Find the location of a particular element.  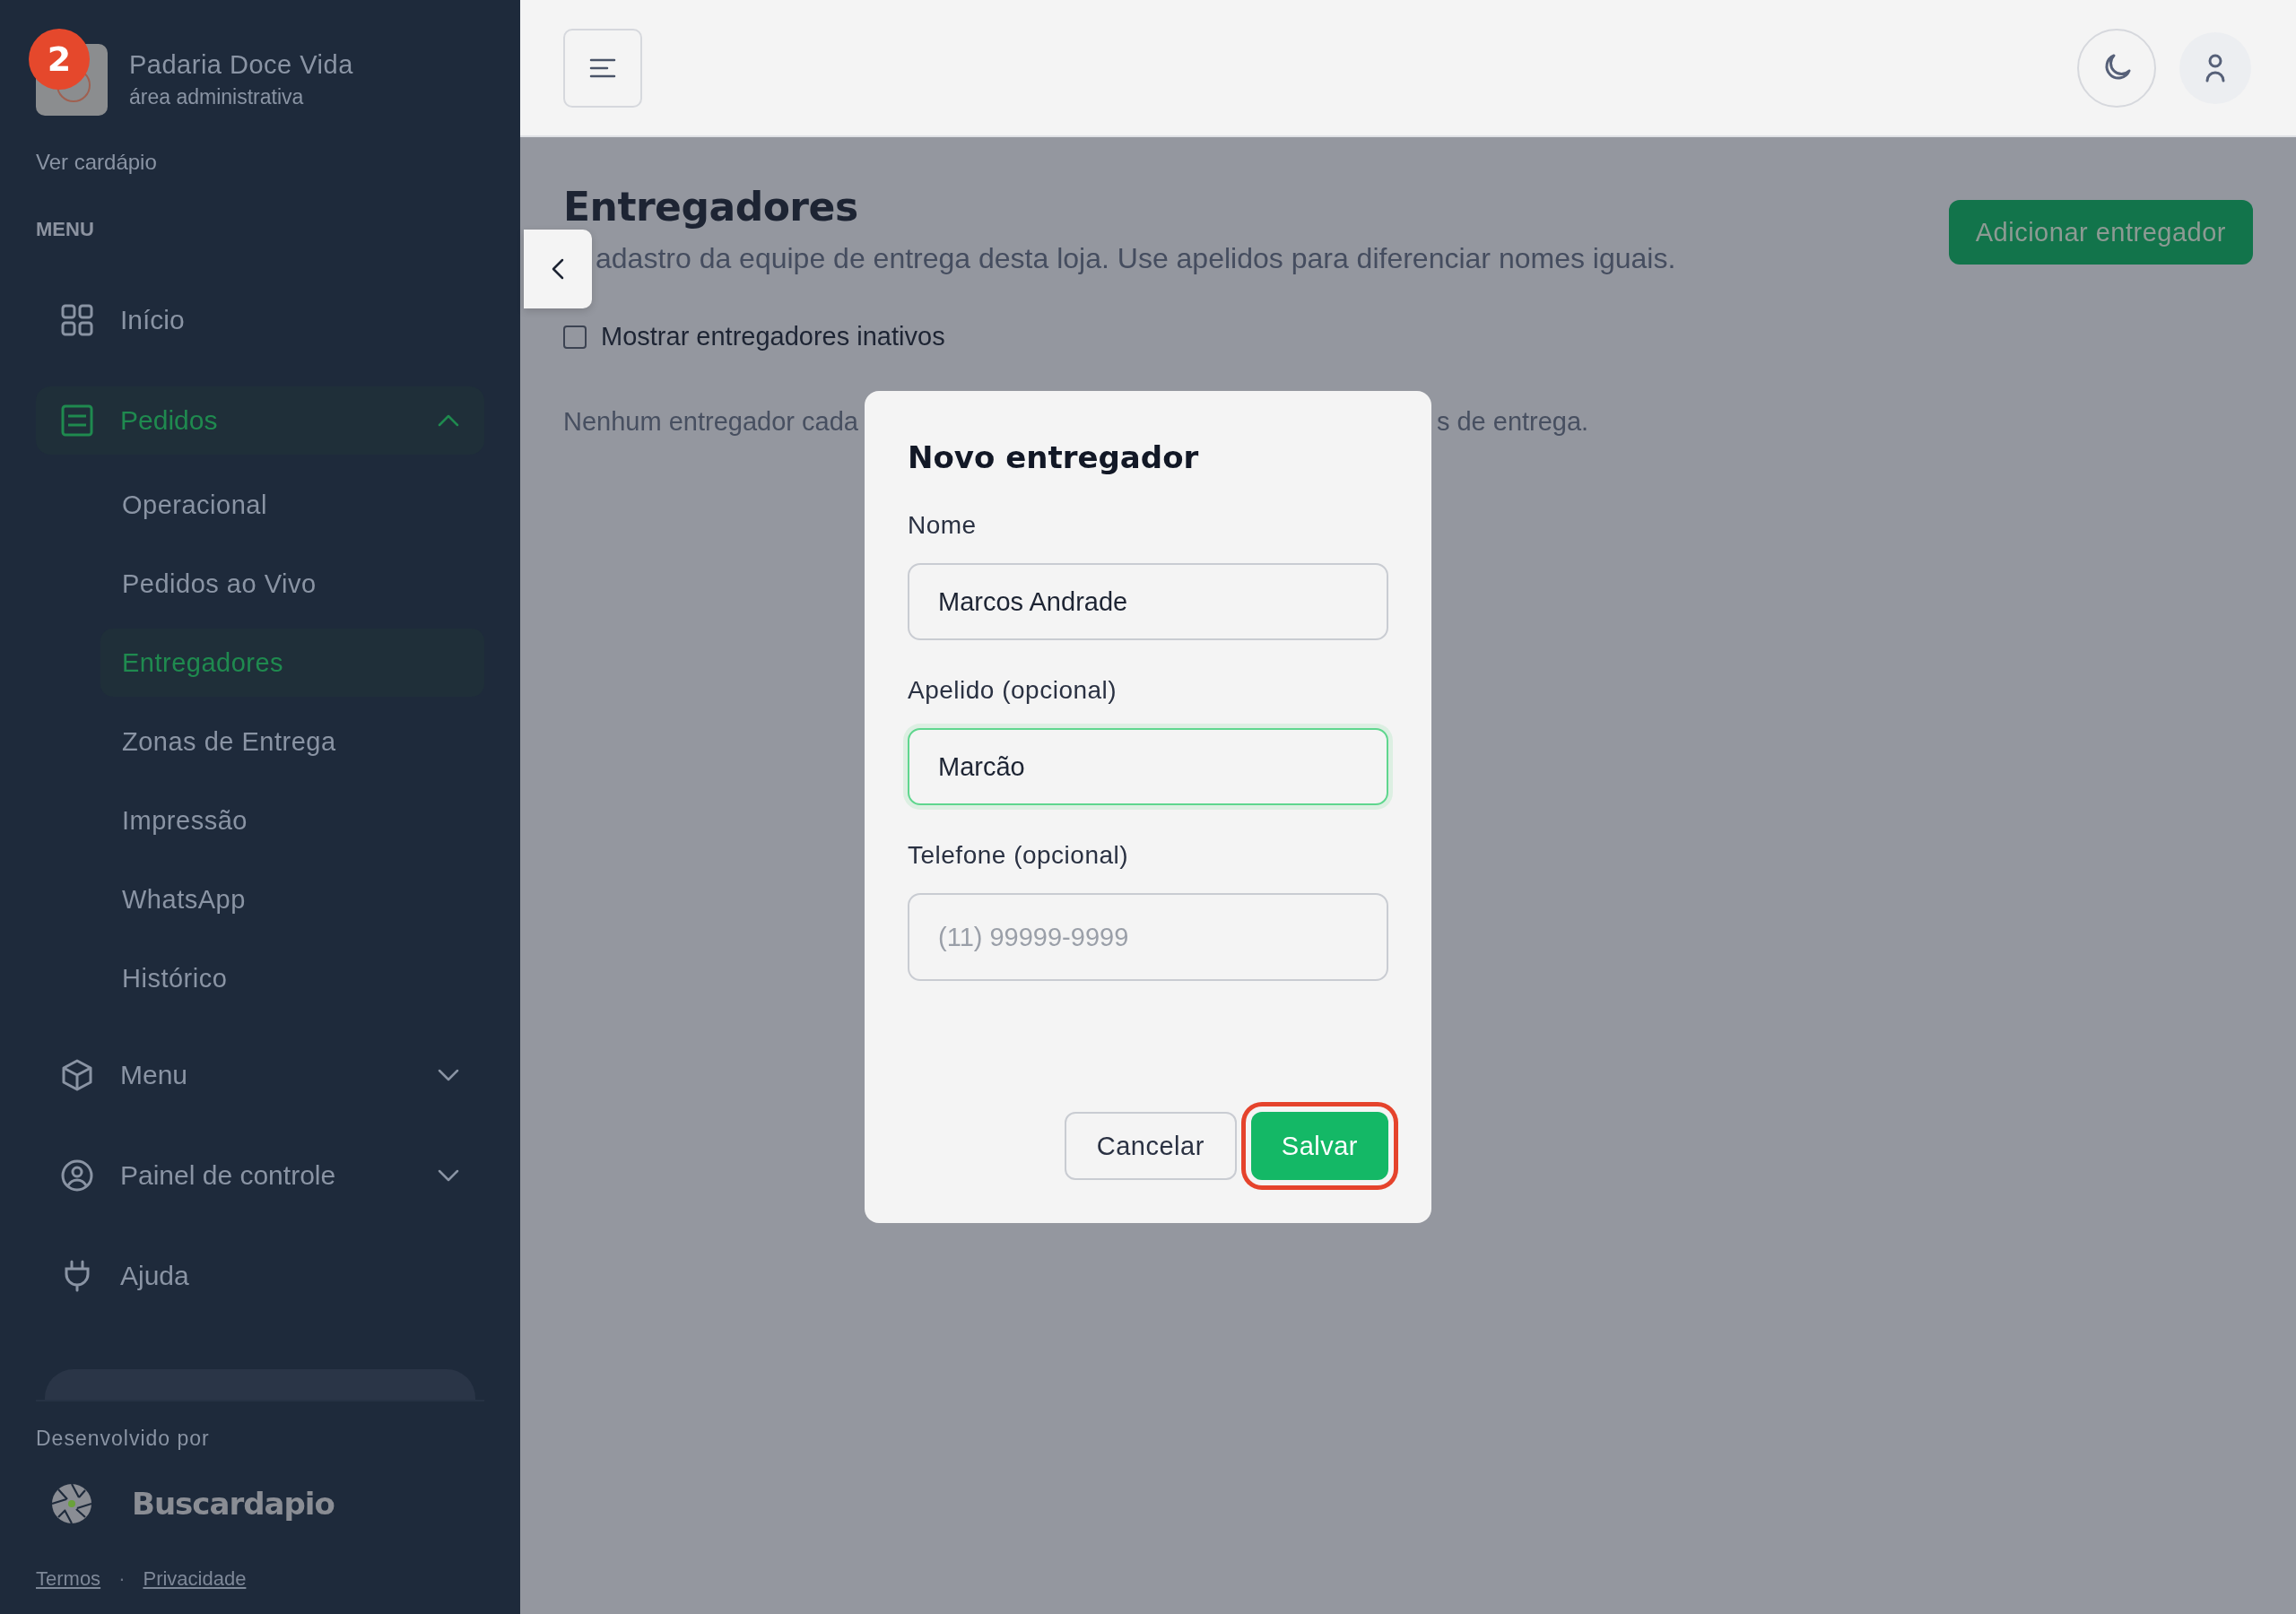

store-name: Padaria Doce Vida is located at coordinates (241, 65).